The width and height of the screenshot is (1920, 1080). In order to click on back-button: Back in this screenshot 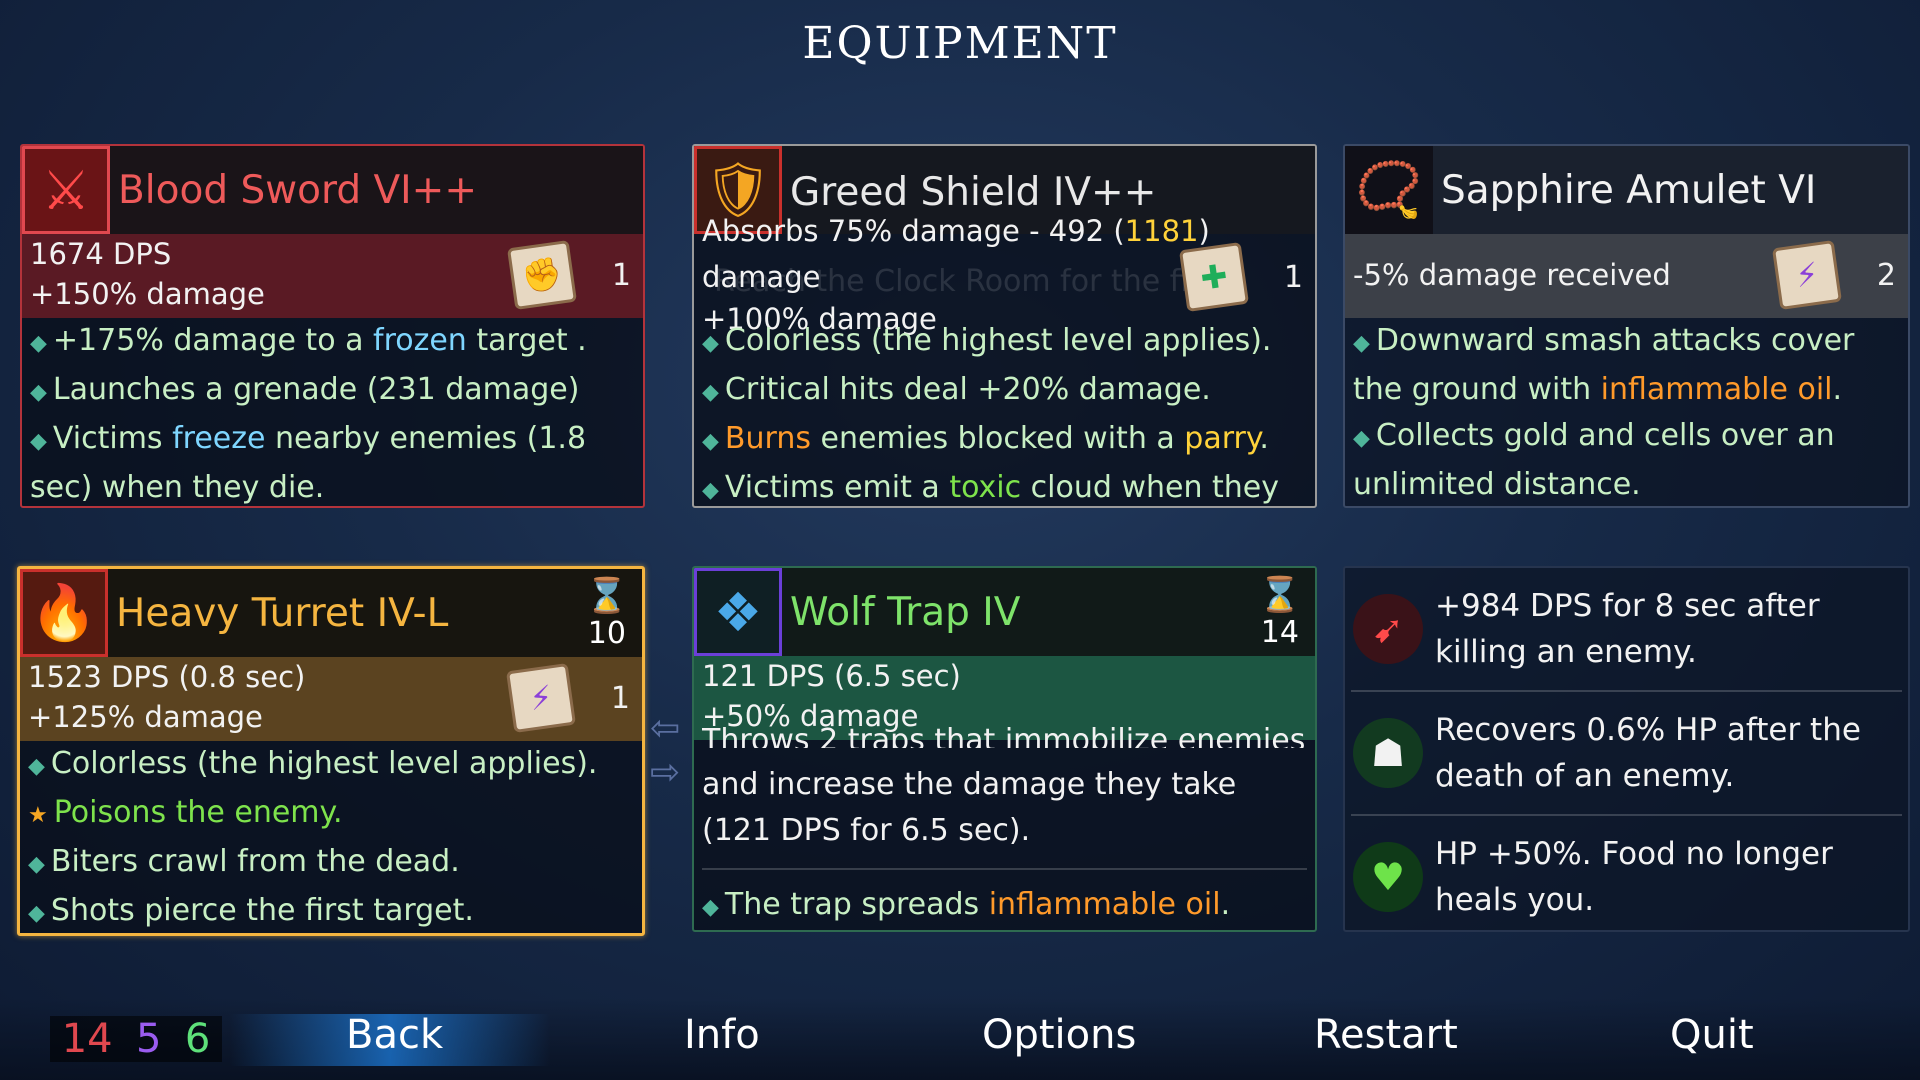, I will do `click(394, 1035)`.